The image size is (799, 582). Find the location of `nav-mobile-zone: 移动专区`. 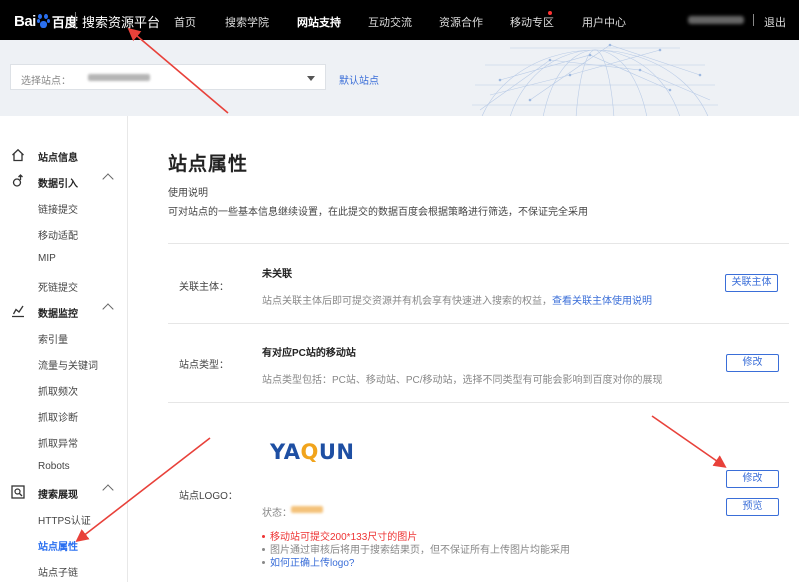

nav-mobile-zone: 移动专区 is located at coordinates (532, 22).